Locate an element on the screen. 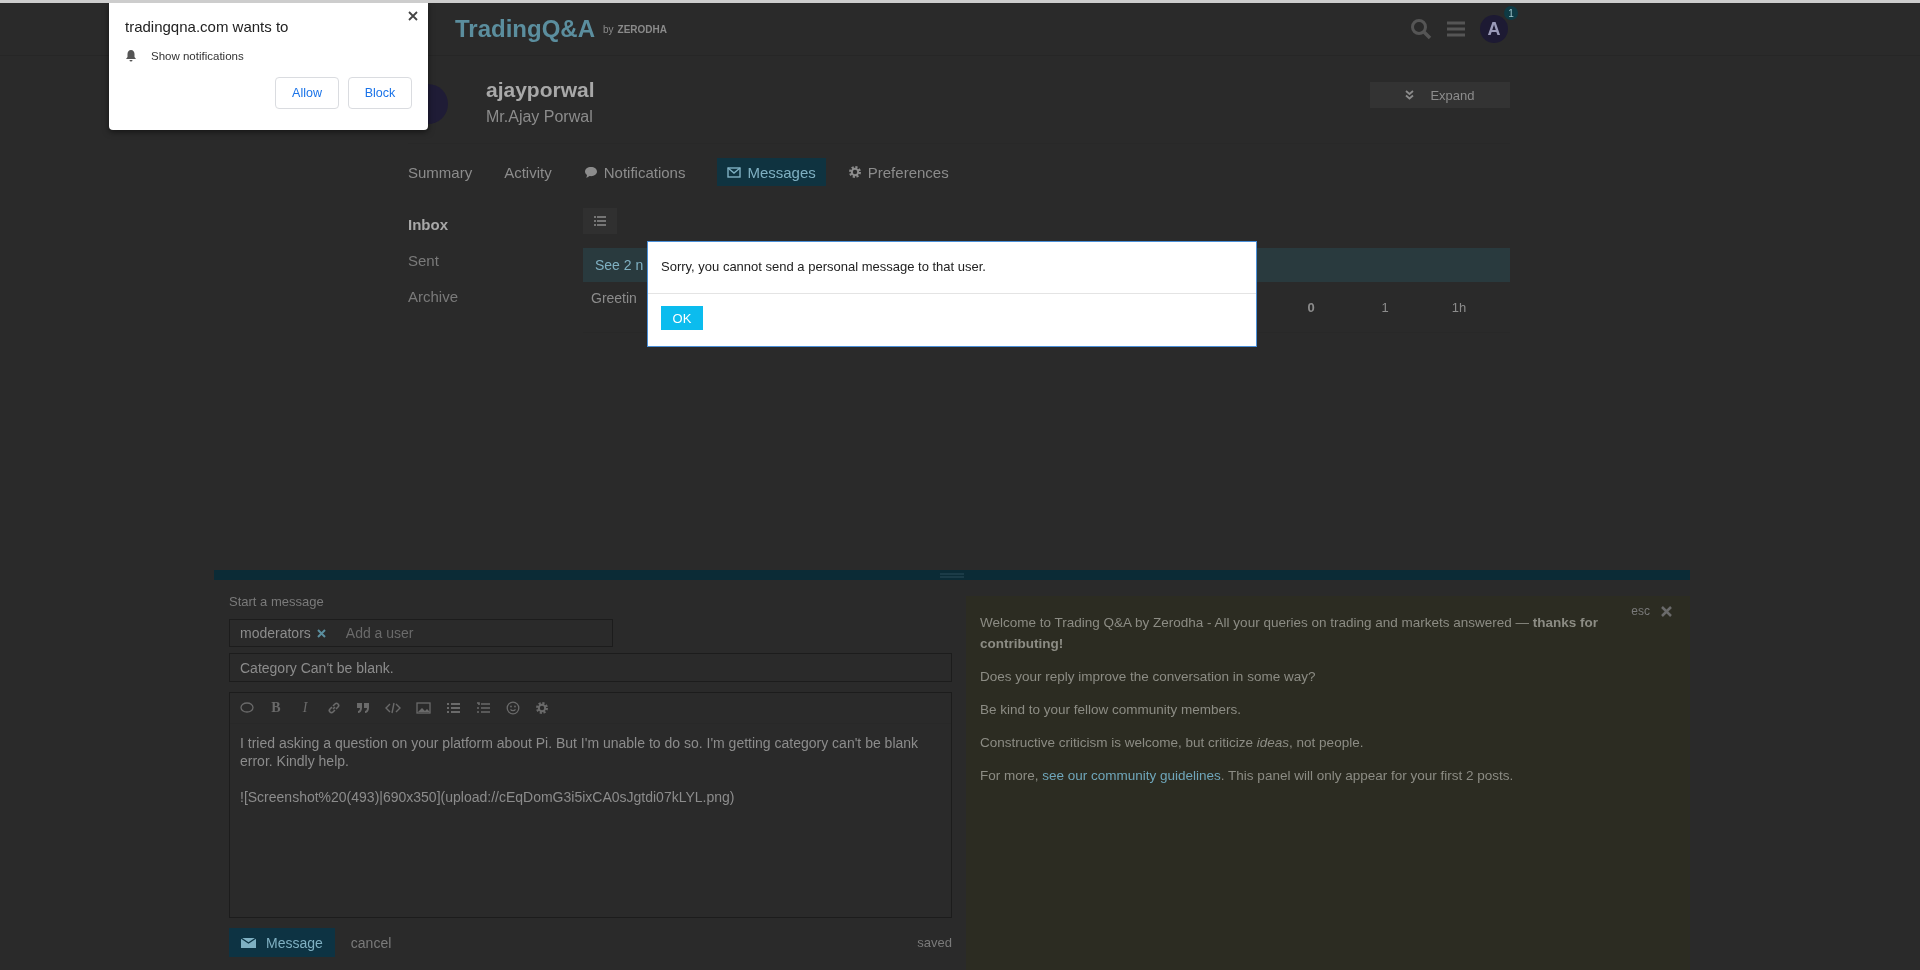 This screenshot has width=1920, height=970. list-icon is located at coordinates (600, 221).